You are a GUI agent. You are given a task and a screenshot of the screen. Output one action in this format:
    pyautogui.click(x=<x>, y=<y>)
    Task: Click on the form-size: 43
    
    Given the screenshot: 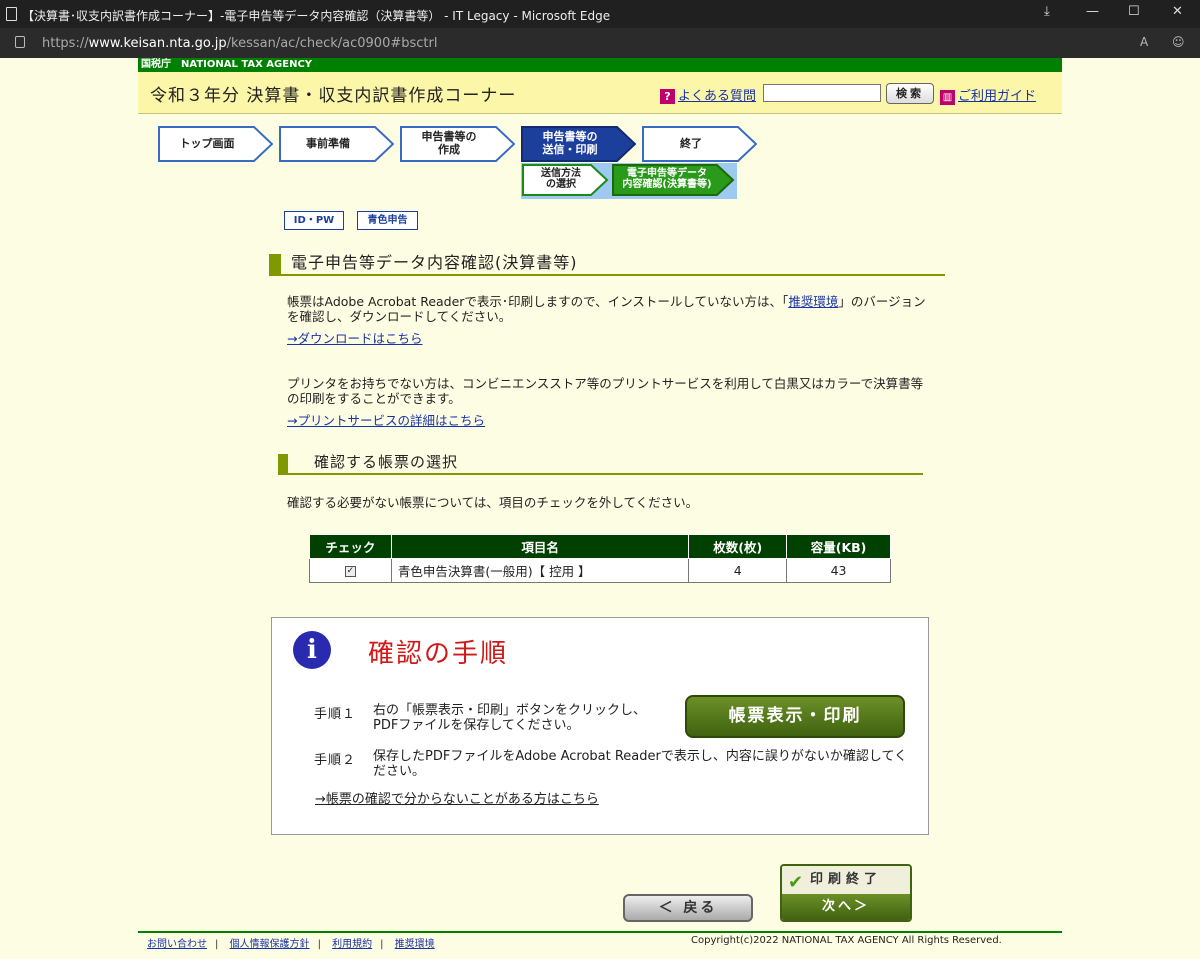 What is the action you would take?
    pyautogui.click(x=838, y=570)
    